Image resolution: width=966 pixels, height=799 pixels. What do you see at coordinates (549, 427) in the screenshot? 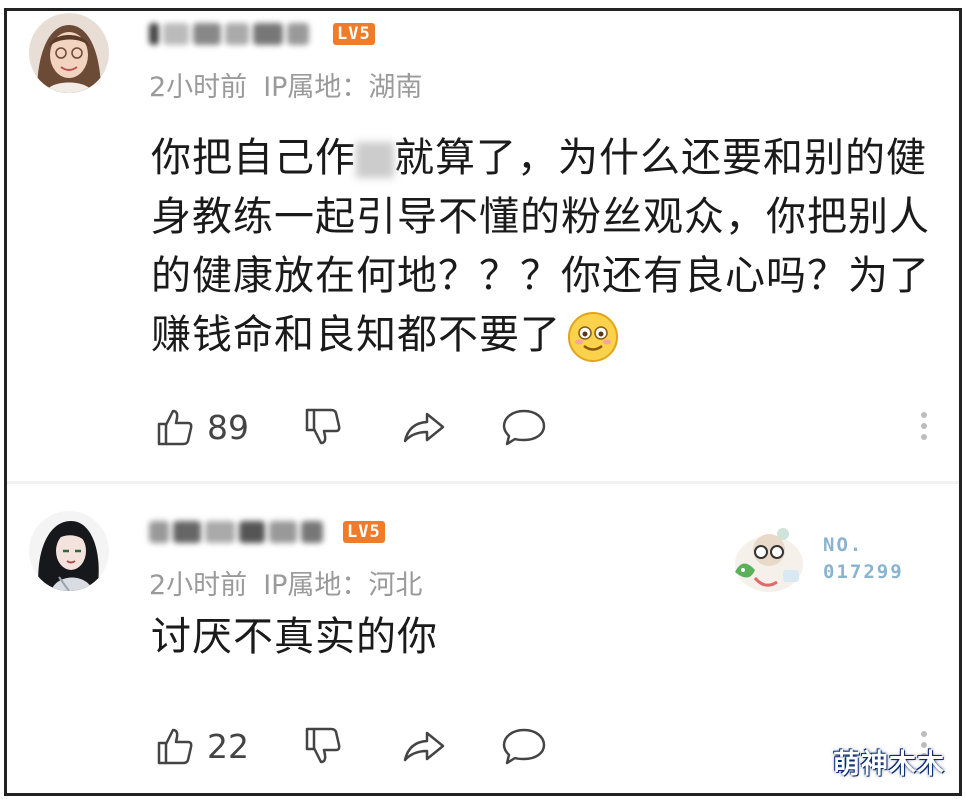
I see `comment-actions: 89` at bounding box center [549, 427].